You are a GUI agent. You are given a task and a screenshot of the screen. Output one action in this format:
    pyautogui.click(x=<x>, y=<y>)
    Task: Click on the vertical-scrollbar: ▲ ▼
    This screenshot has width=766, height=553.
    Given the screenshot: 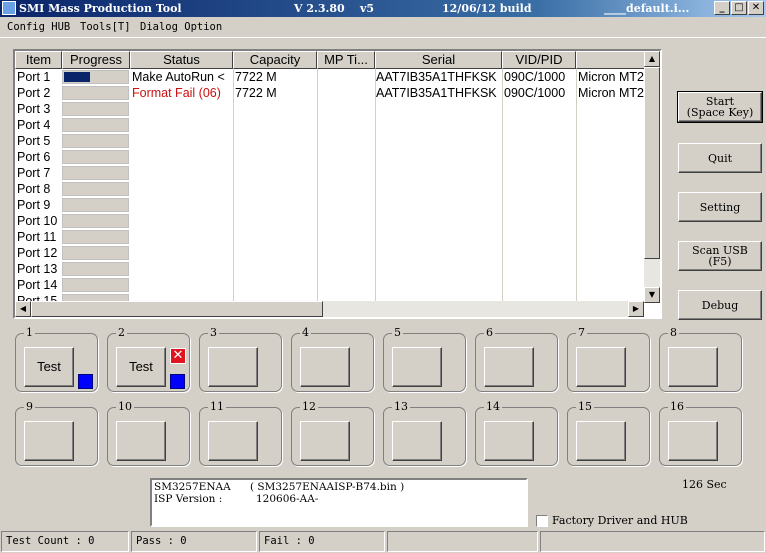 What is the action you would take?
    pyautogui.click(x=652, y=177)
    